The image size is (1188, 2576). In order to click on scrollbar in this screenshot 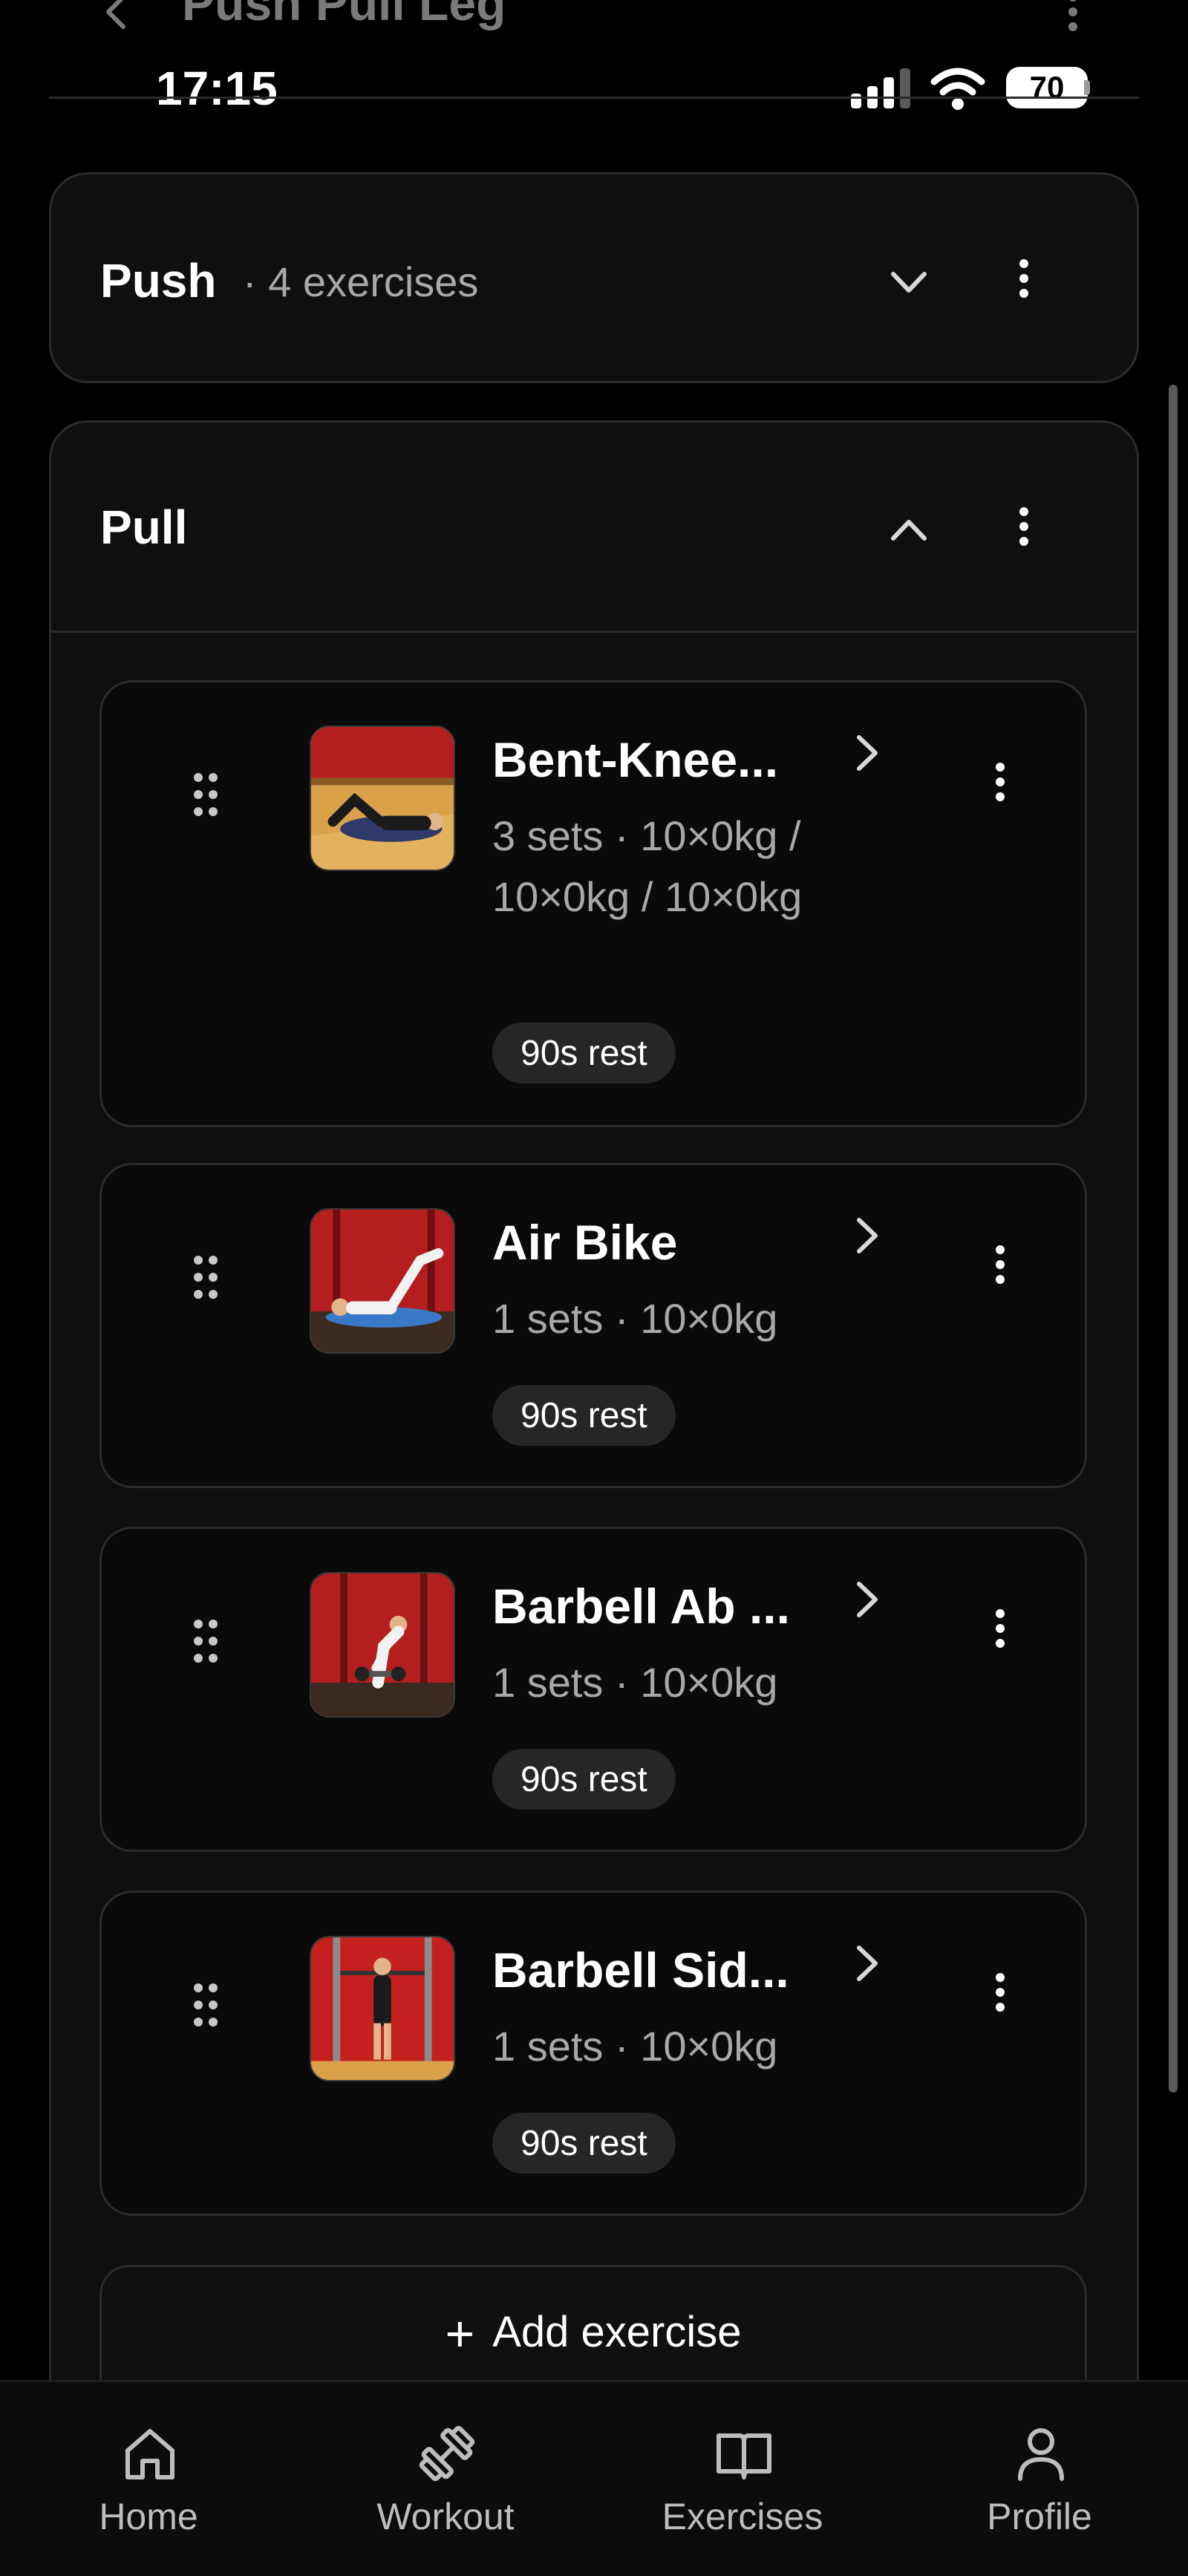, I will do `click(1174, 1239)`.